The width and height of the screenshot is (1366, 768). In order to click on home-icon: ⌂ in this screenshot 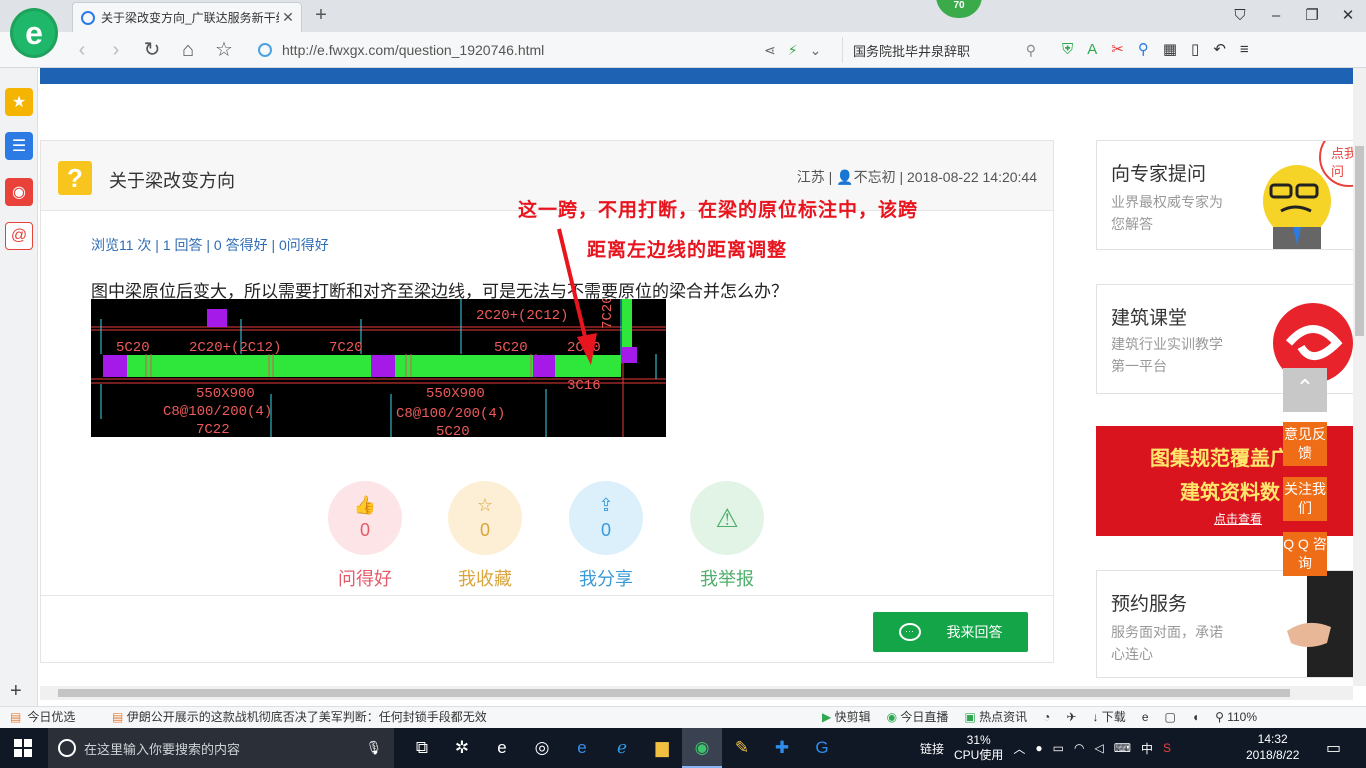, I will do `click(188, 50)`.